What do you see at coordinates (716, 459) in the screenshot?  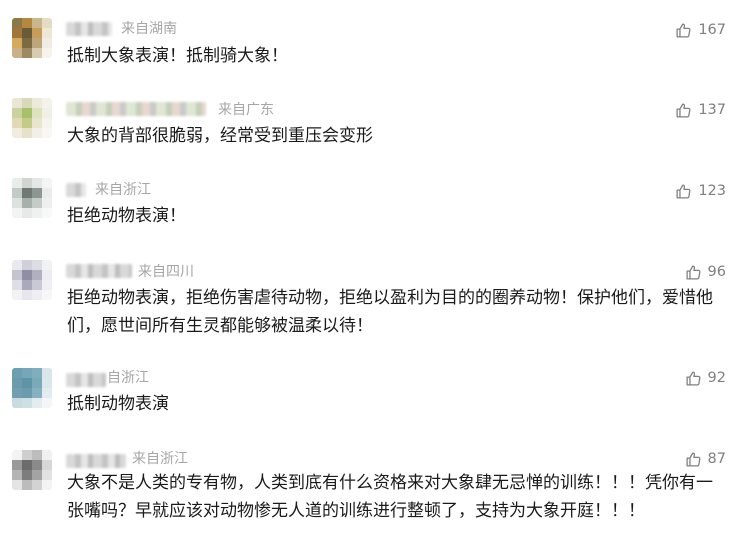 I see `like-count: 87` at bounding box center [716, 459].